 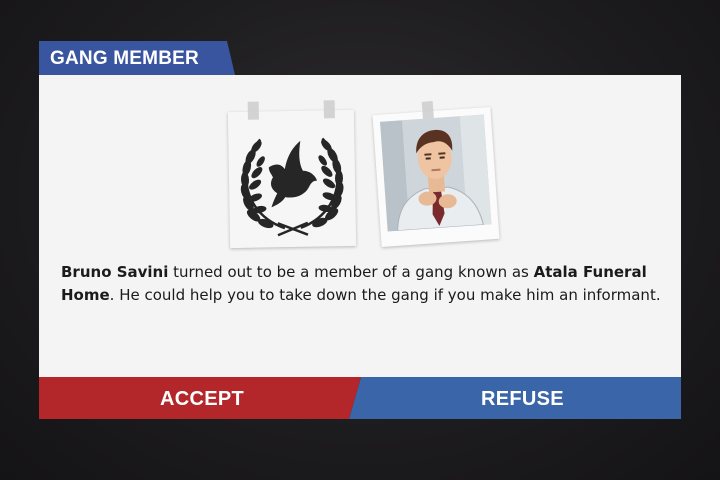 I want to click on tape-strip, so click(x=427, y=110).